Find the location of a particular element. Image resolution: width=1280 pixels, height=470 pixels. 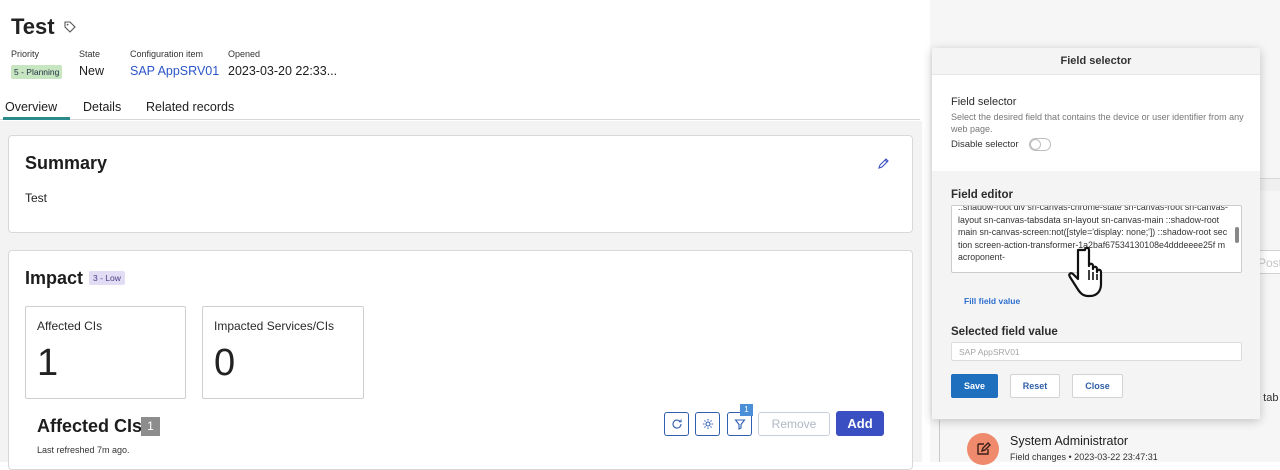

reset-button: Reset is located at coordinates (1035, 386).